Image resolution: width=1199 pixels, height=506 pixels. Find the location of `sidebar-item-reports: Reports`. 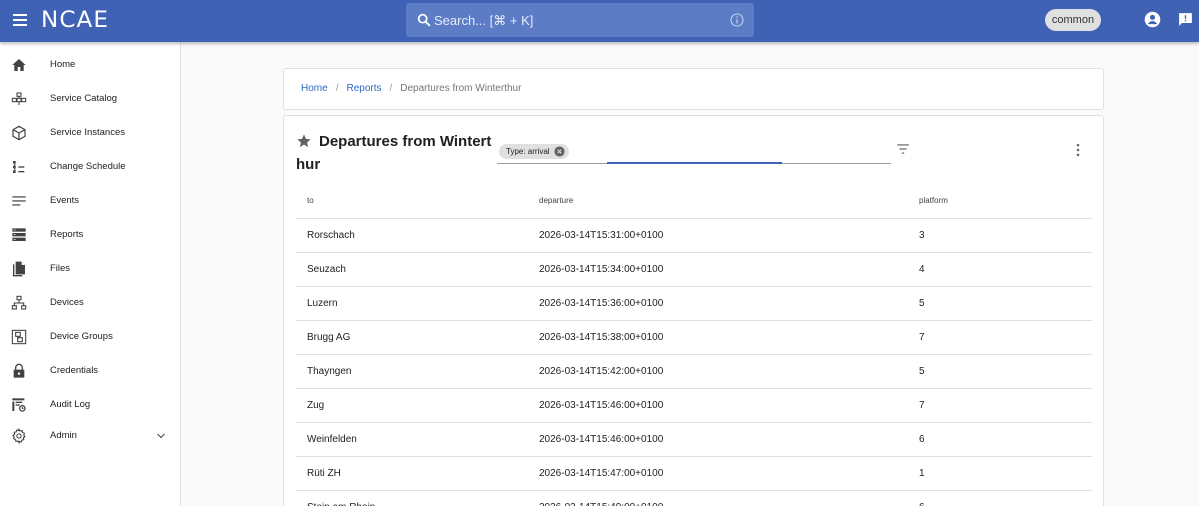

sidebar-item-reports: Reports is located at coordinates (90, 236).